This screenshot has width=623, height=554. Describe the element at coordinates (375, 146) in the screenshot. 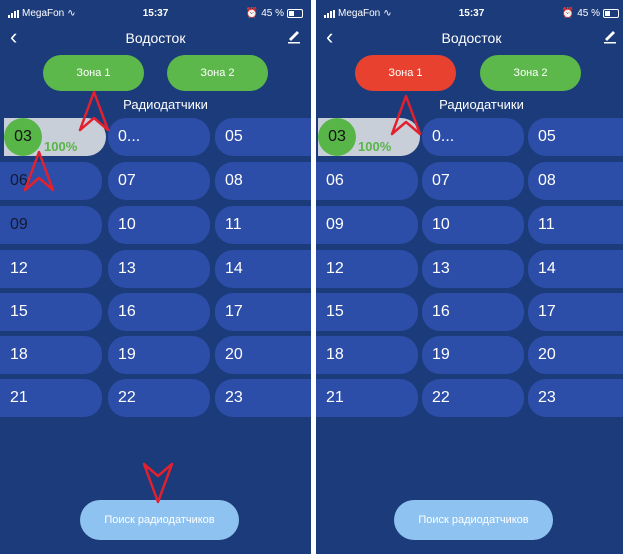

I see `sensor-signal-percent: 100%` at that location.